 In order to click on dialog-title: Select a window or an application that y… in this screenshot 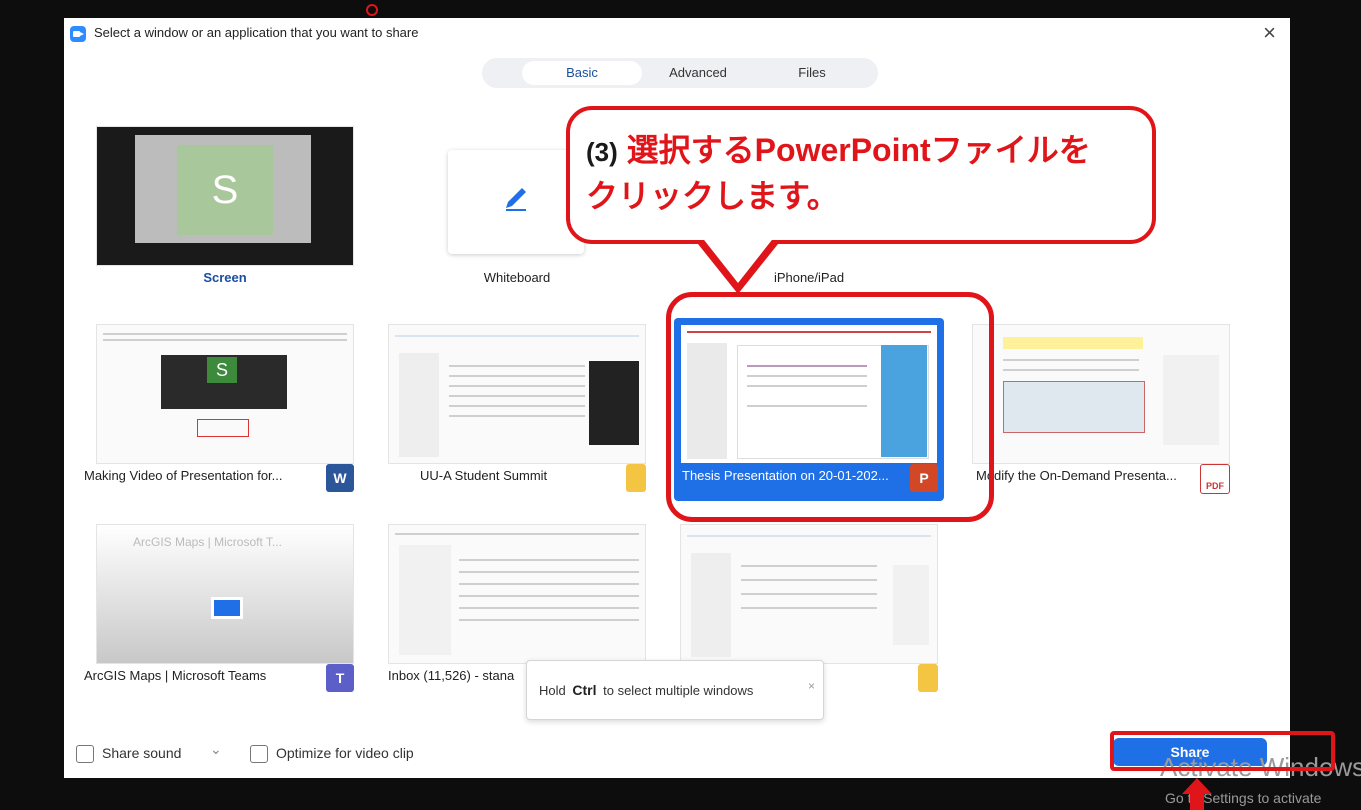, I will do `click(256, 32)`.